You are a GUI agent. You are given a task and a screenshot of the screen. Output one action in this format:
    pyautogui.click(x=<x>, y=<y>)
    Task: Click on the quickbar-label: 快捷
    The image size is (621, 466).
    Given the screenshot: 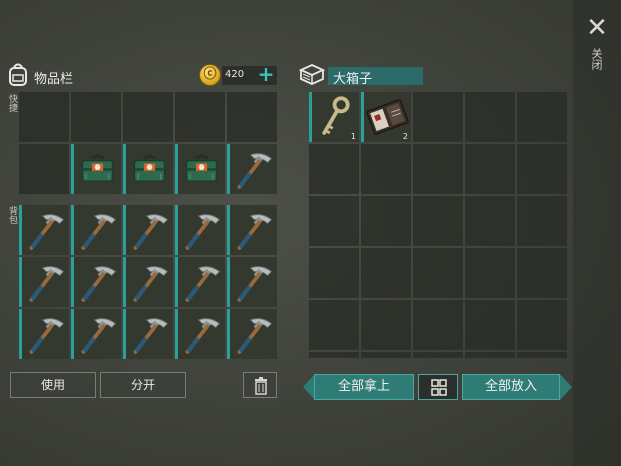 What is the action you would take?
    pyautogui.click(x=12, y=103)
    